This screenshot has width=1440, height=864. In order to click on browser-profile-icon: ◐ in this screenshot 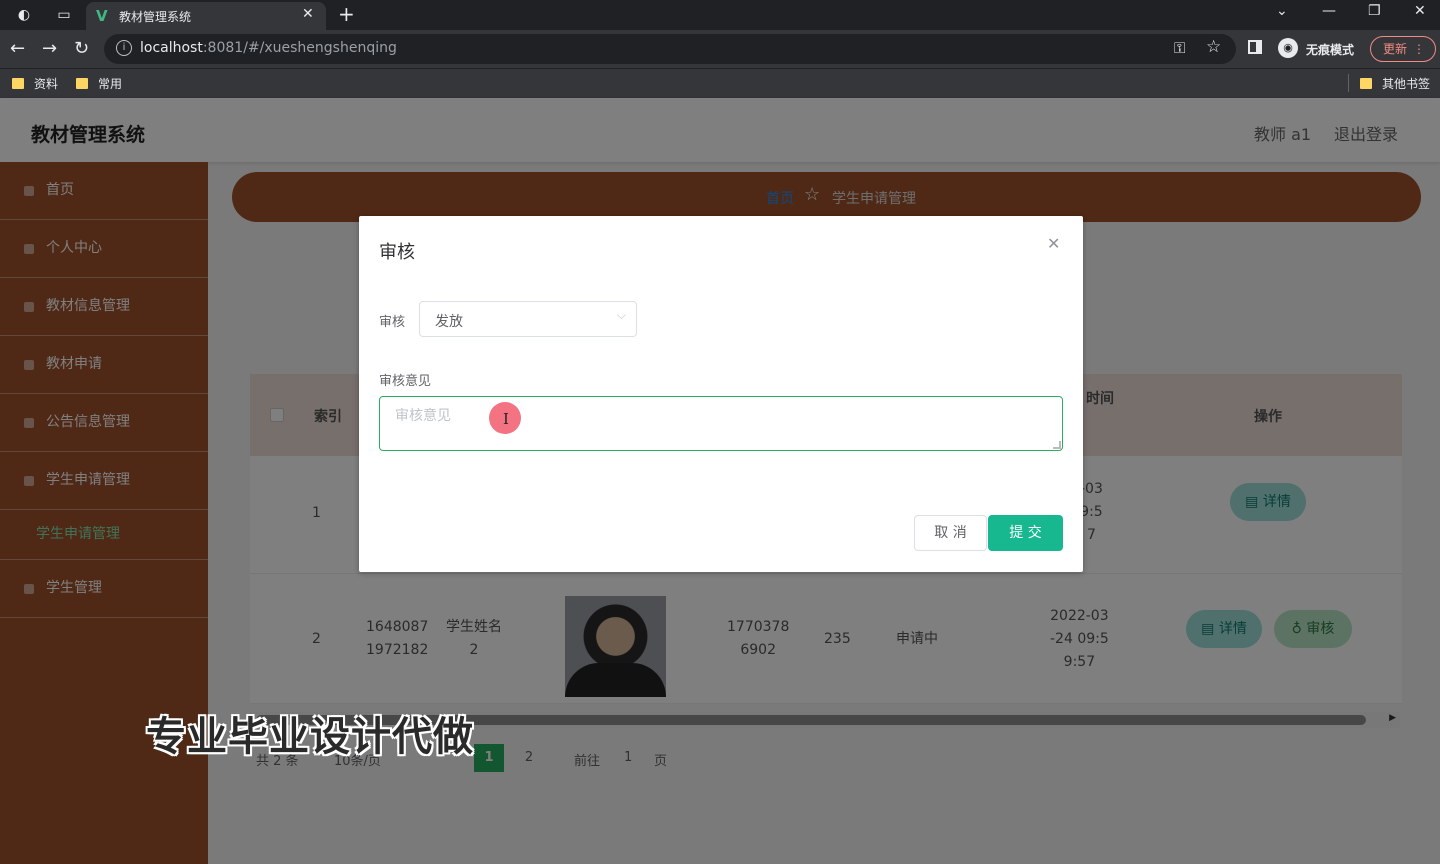, I will do `click(24, 15)`.